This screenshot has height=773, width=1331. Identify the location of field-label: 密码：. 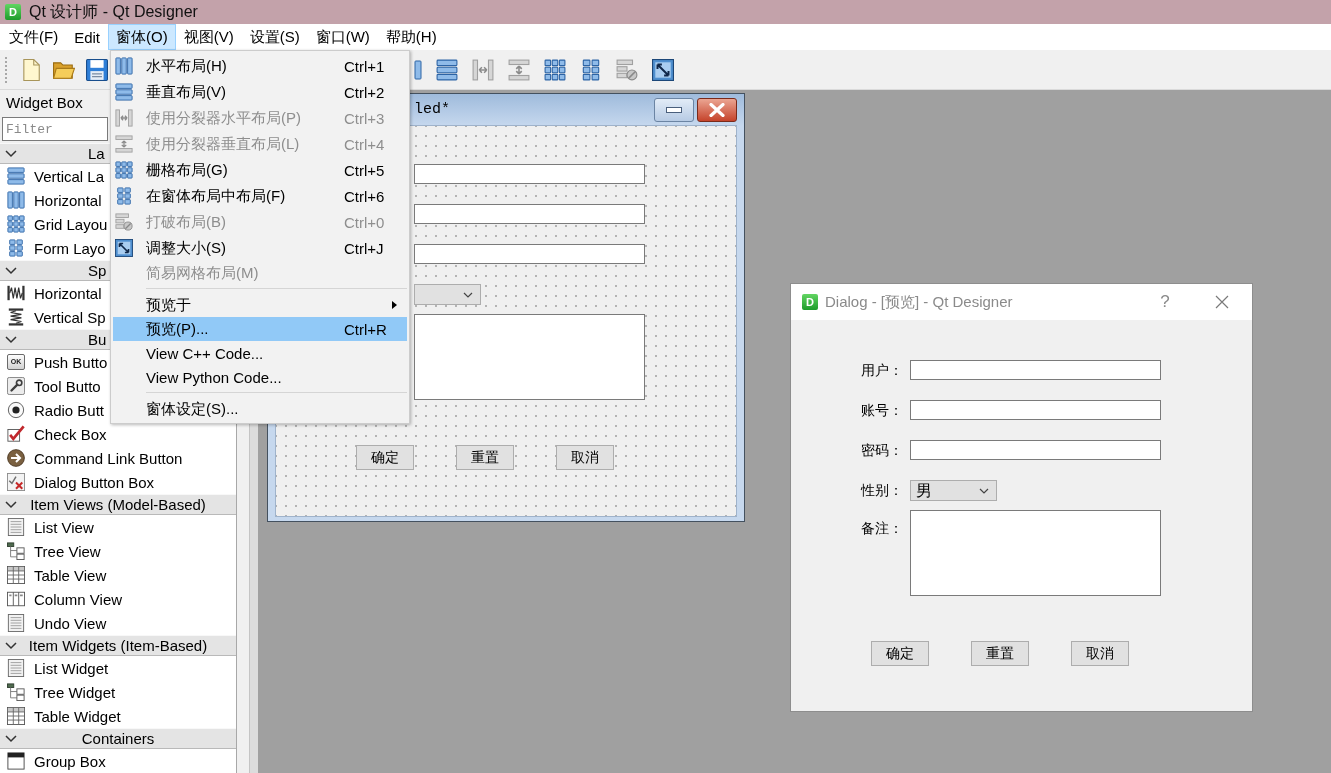
(882, 450).